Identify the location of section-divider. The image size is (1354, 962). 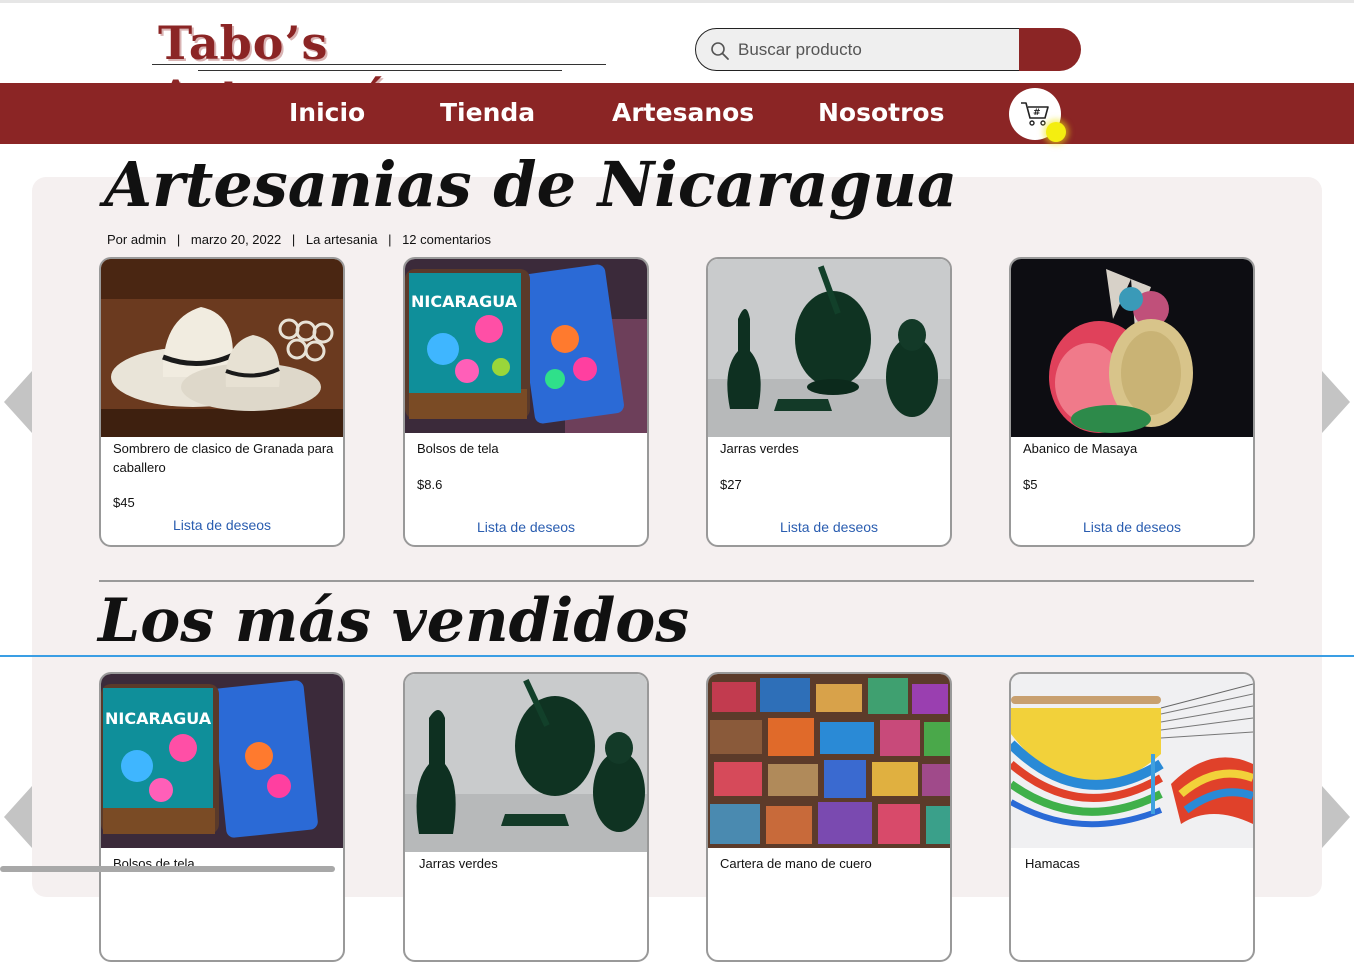
(676, 581).